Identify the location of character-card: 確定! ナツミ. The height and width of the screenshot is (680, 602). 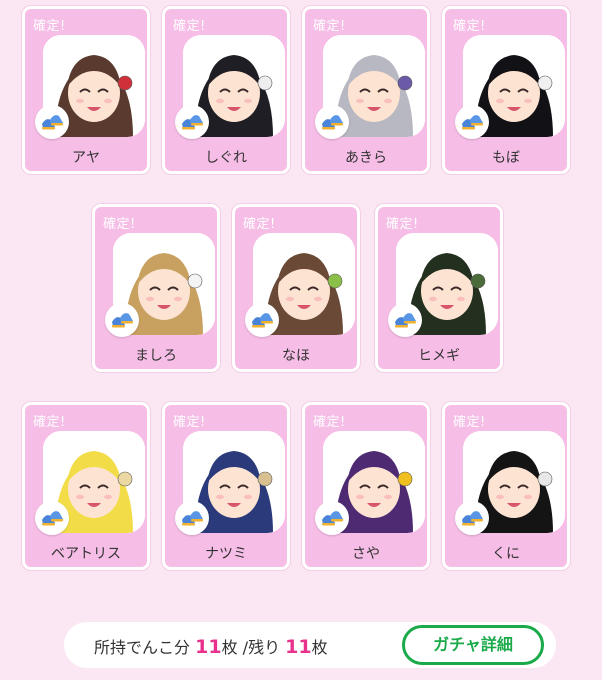
(226, 486).